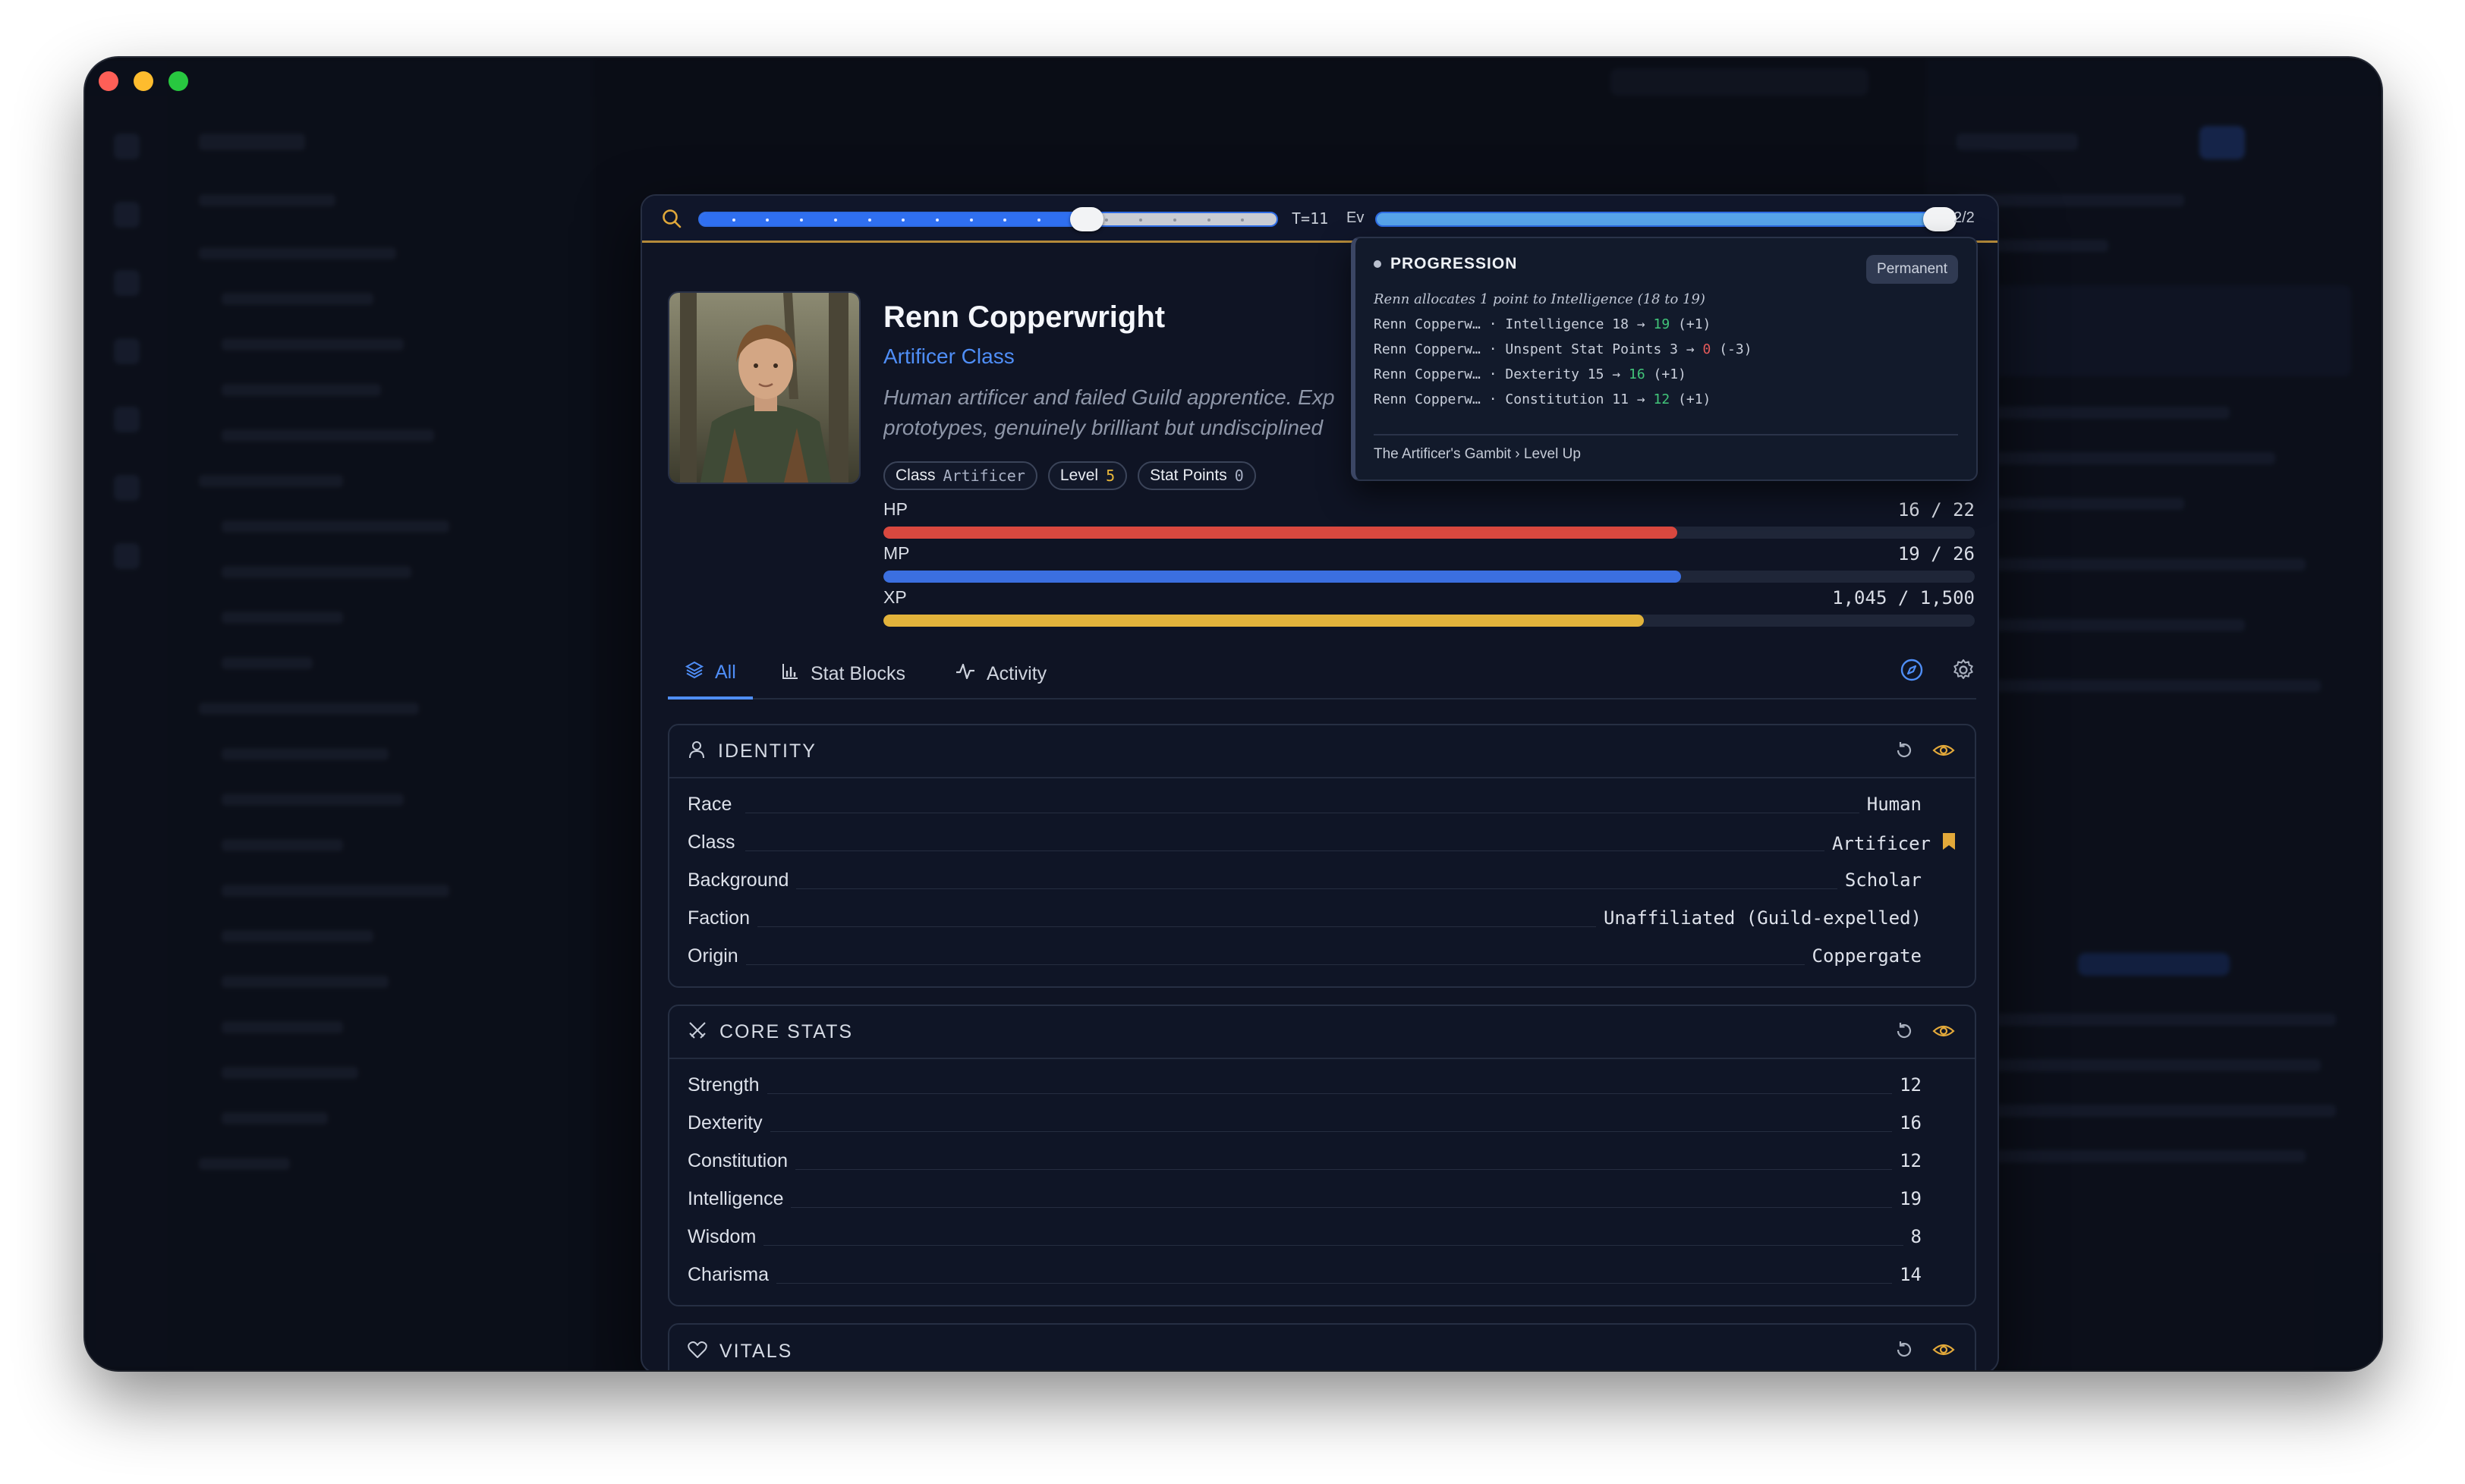  I want to click on time-slider-track, so click(988, 219).